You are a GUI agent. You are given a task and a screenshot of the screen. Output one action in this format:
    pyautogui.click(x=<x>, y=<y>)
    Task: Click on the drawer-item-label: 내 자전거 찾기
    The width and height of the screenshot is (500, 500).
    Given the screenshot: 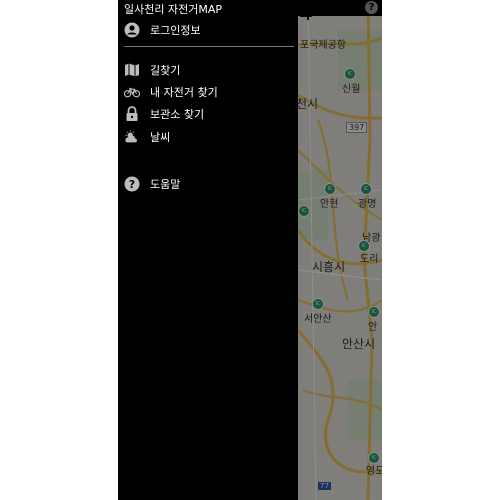 What is the action you would take?
    pyautogui.click(x=184, y=92)
    